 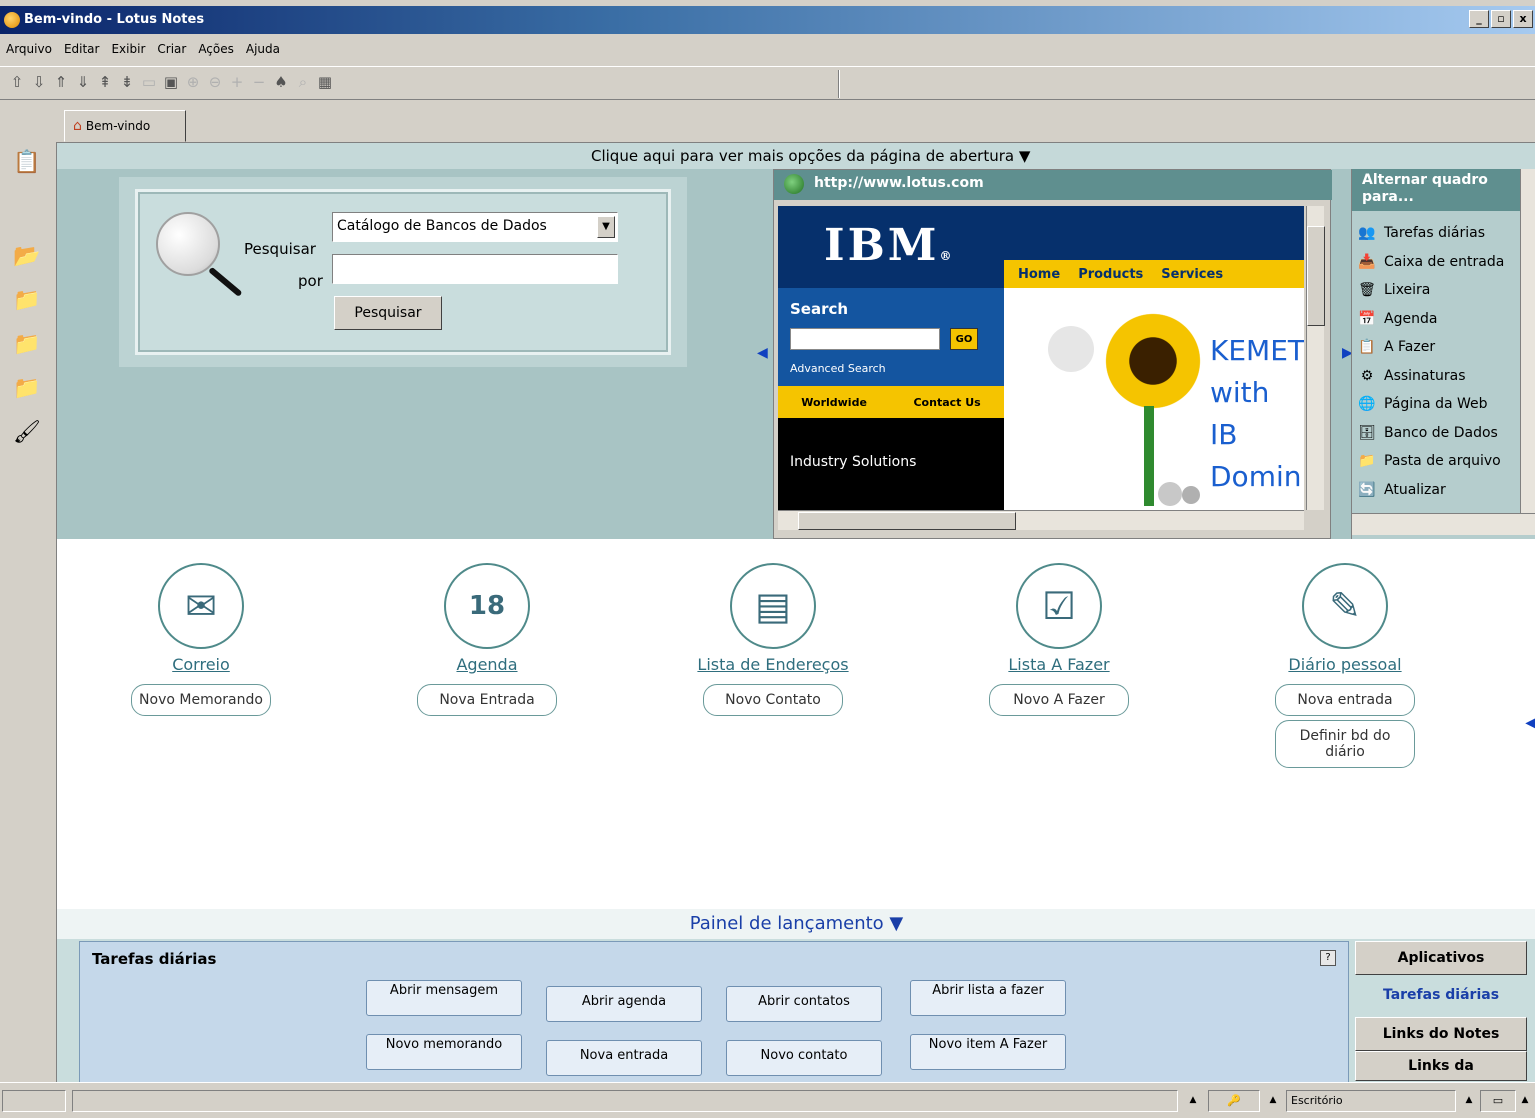 What do you see at coordinates (1438, 347) in the screenshot?
I see `switch-item-afazer: 📋 A Fazer` at bounding box center [1438, 347].